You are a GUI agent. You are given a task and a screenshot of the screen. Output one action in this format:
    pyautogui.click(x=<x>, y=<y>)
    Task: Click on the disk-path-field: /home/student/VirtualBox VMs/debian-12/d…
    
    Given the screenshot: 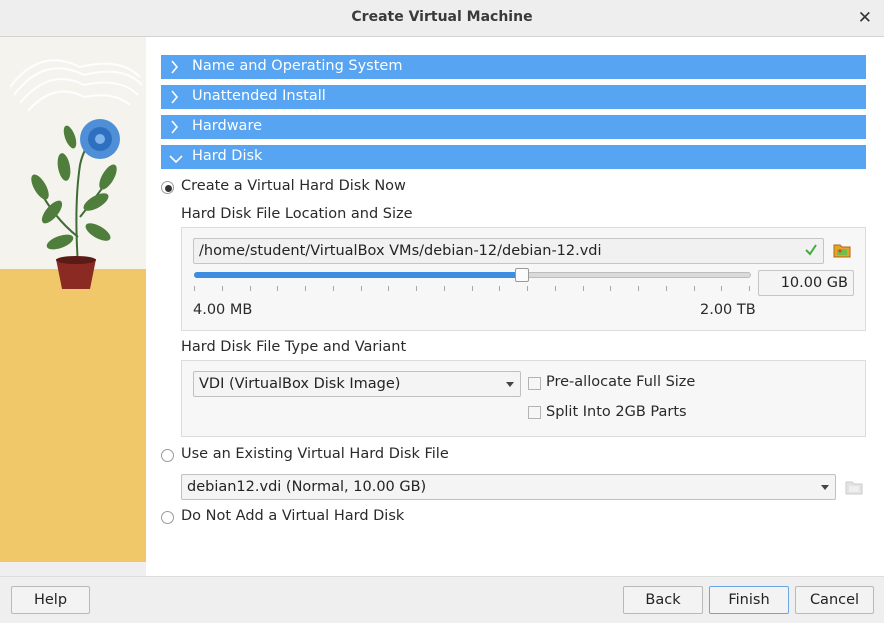 What is the action you would take?
    pyautogui.click(x=508, y=251)
    